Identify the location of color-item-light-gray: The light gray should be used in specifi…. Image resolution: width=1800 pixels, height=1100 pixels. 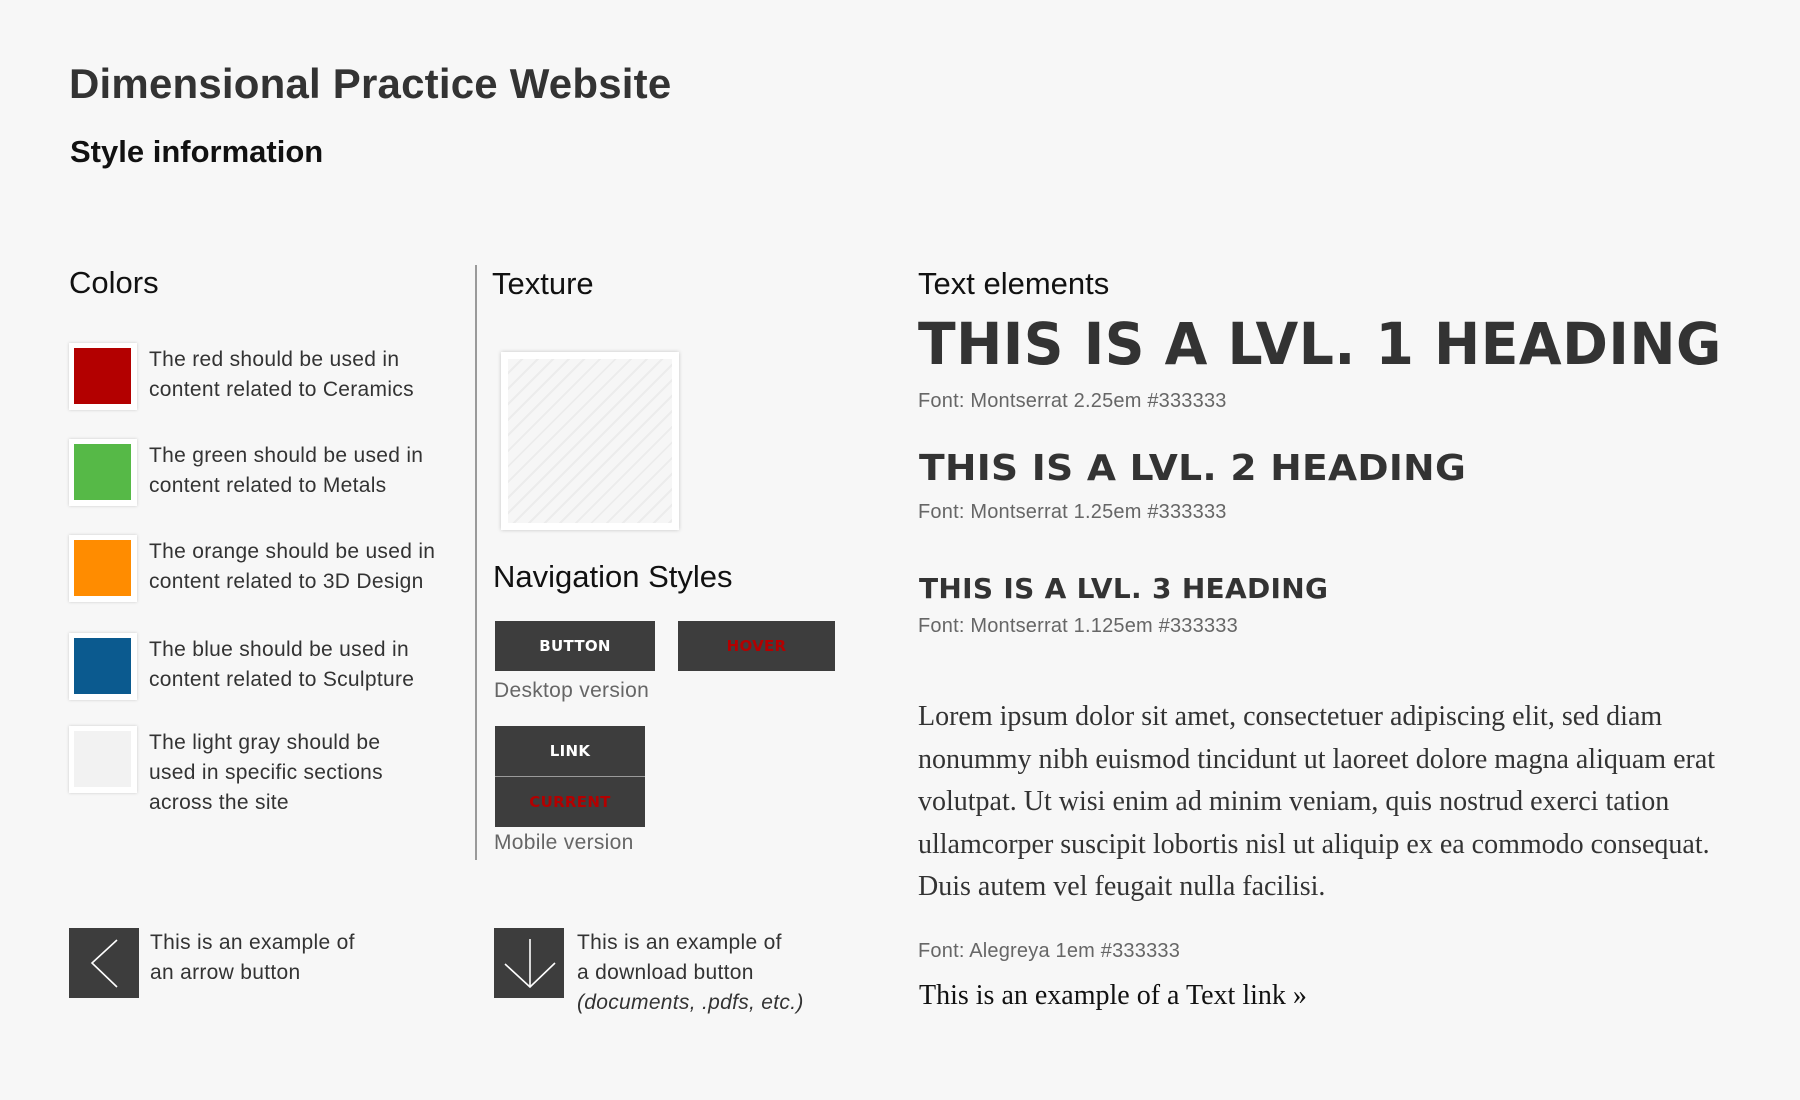
(269, 776).